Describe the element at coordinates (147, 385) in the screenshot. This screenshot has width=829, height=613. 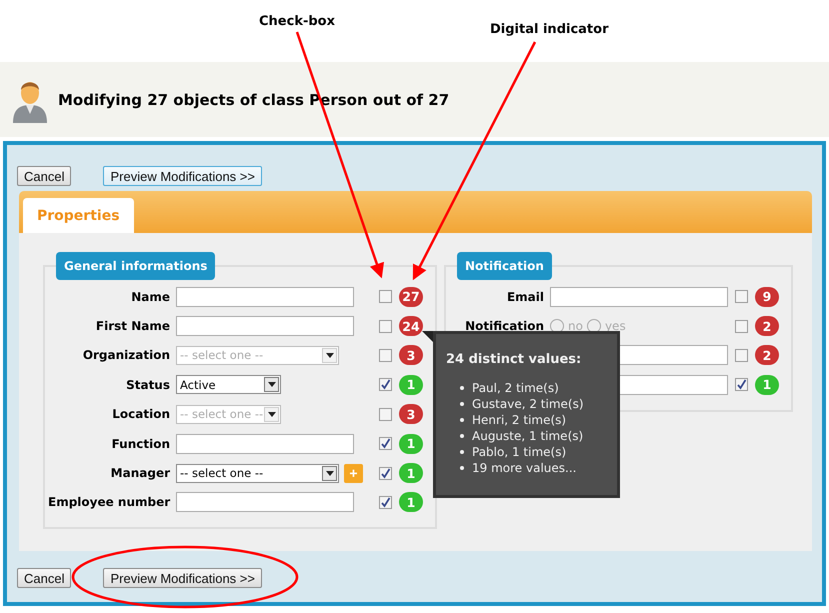
I see `field-label: Status` at that location.